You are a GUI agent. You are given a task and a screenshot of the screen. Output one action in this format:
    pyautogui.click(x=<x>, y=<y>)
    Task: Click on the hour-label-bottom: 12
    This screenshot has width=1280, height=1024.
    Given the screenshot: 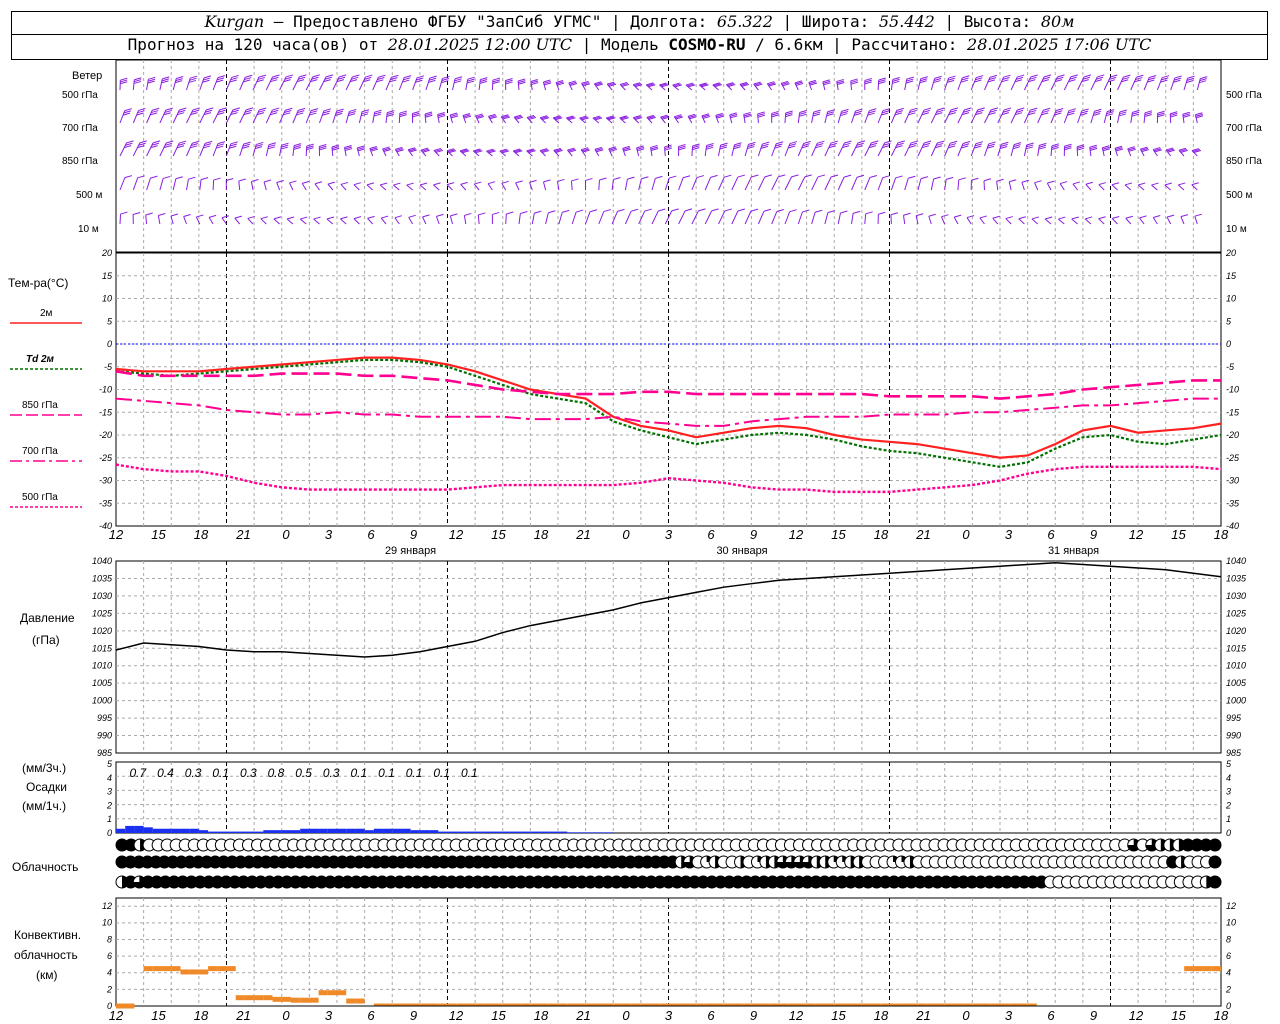 What is the action you would take?
    pyautogui.click(x=116, y=1015)
    